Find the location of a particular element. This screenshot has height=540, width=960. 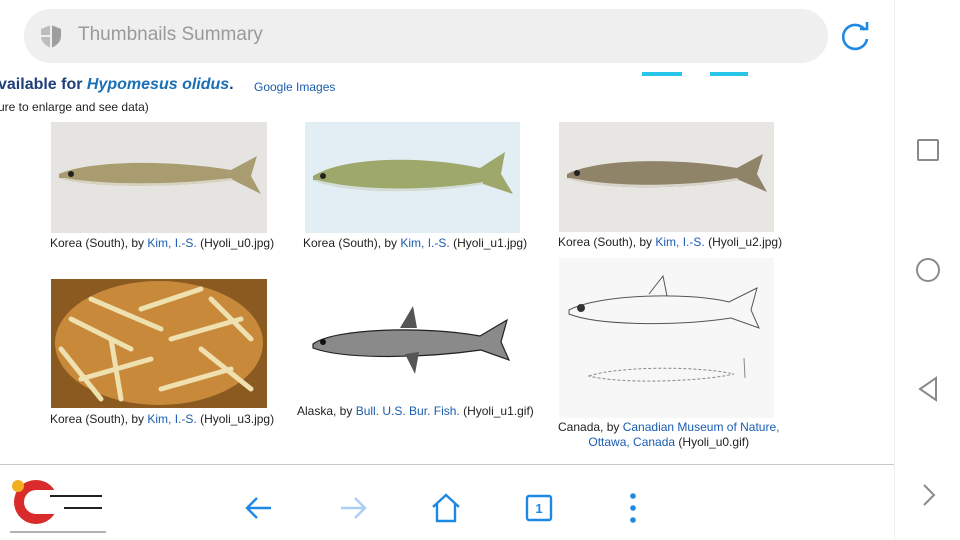

system-nav-bar is located at coordinates (927, 270).